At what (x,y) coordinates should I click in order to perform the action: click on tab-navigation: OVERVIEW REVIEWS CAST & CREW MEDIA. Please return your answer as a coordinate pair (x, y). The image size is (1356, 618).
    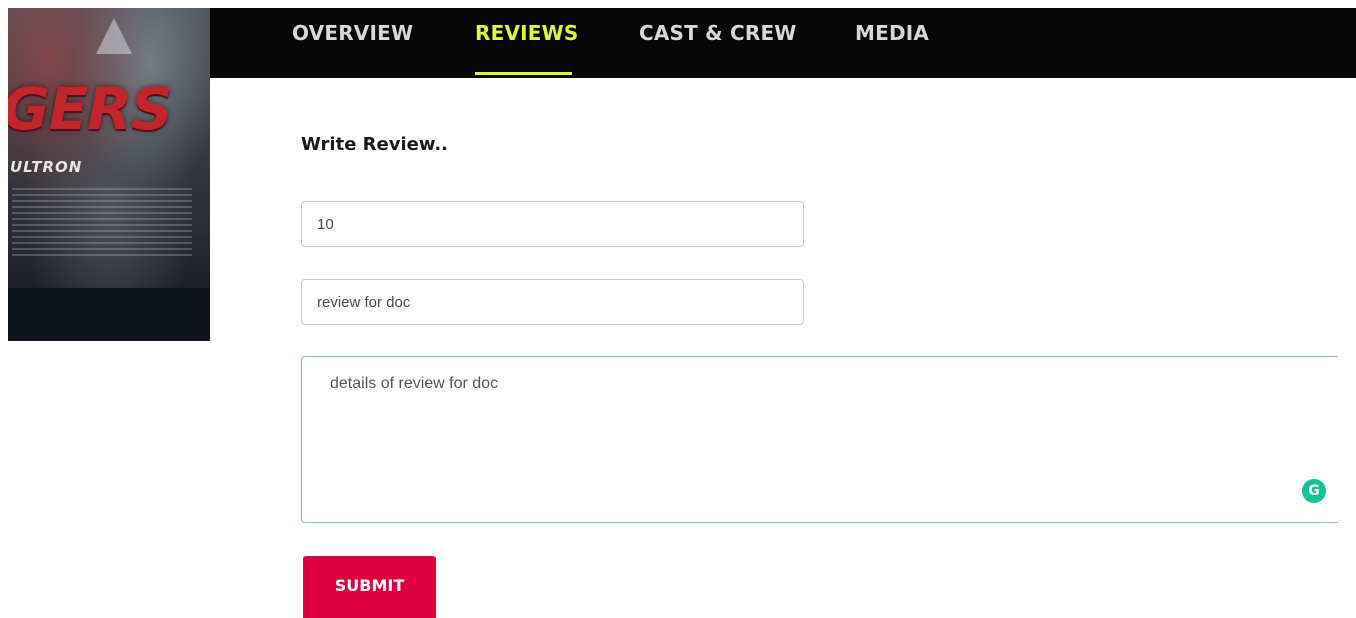
    Looking at the image, I should click on (783, 43).